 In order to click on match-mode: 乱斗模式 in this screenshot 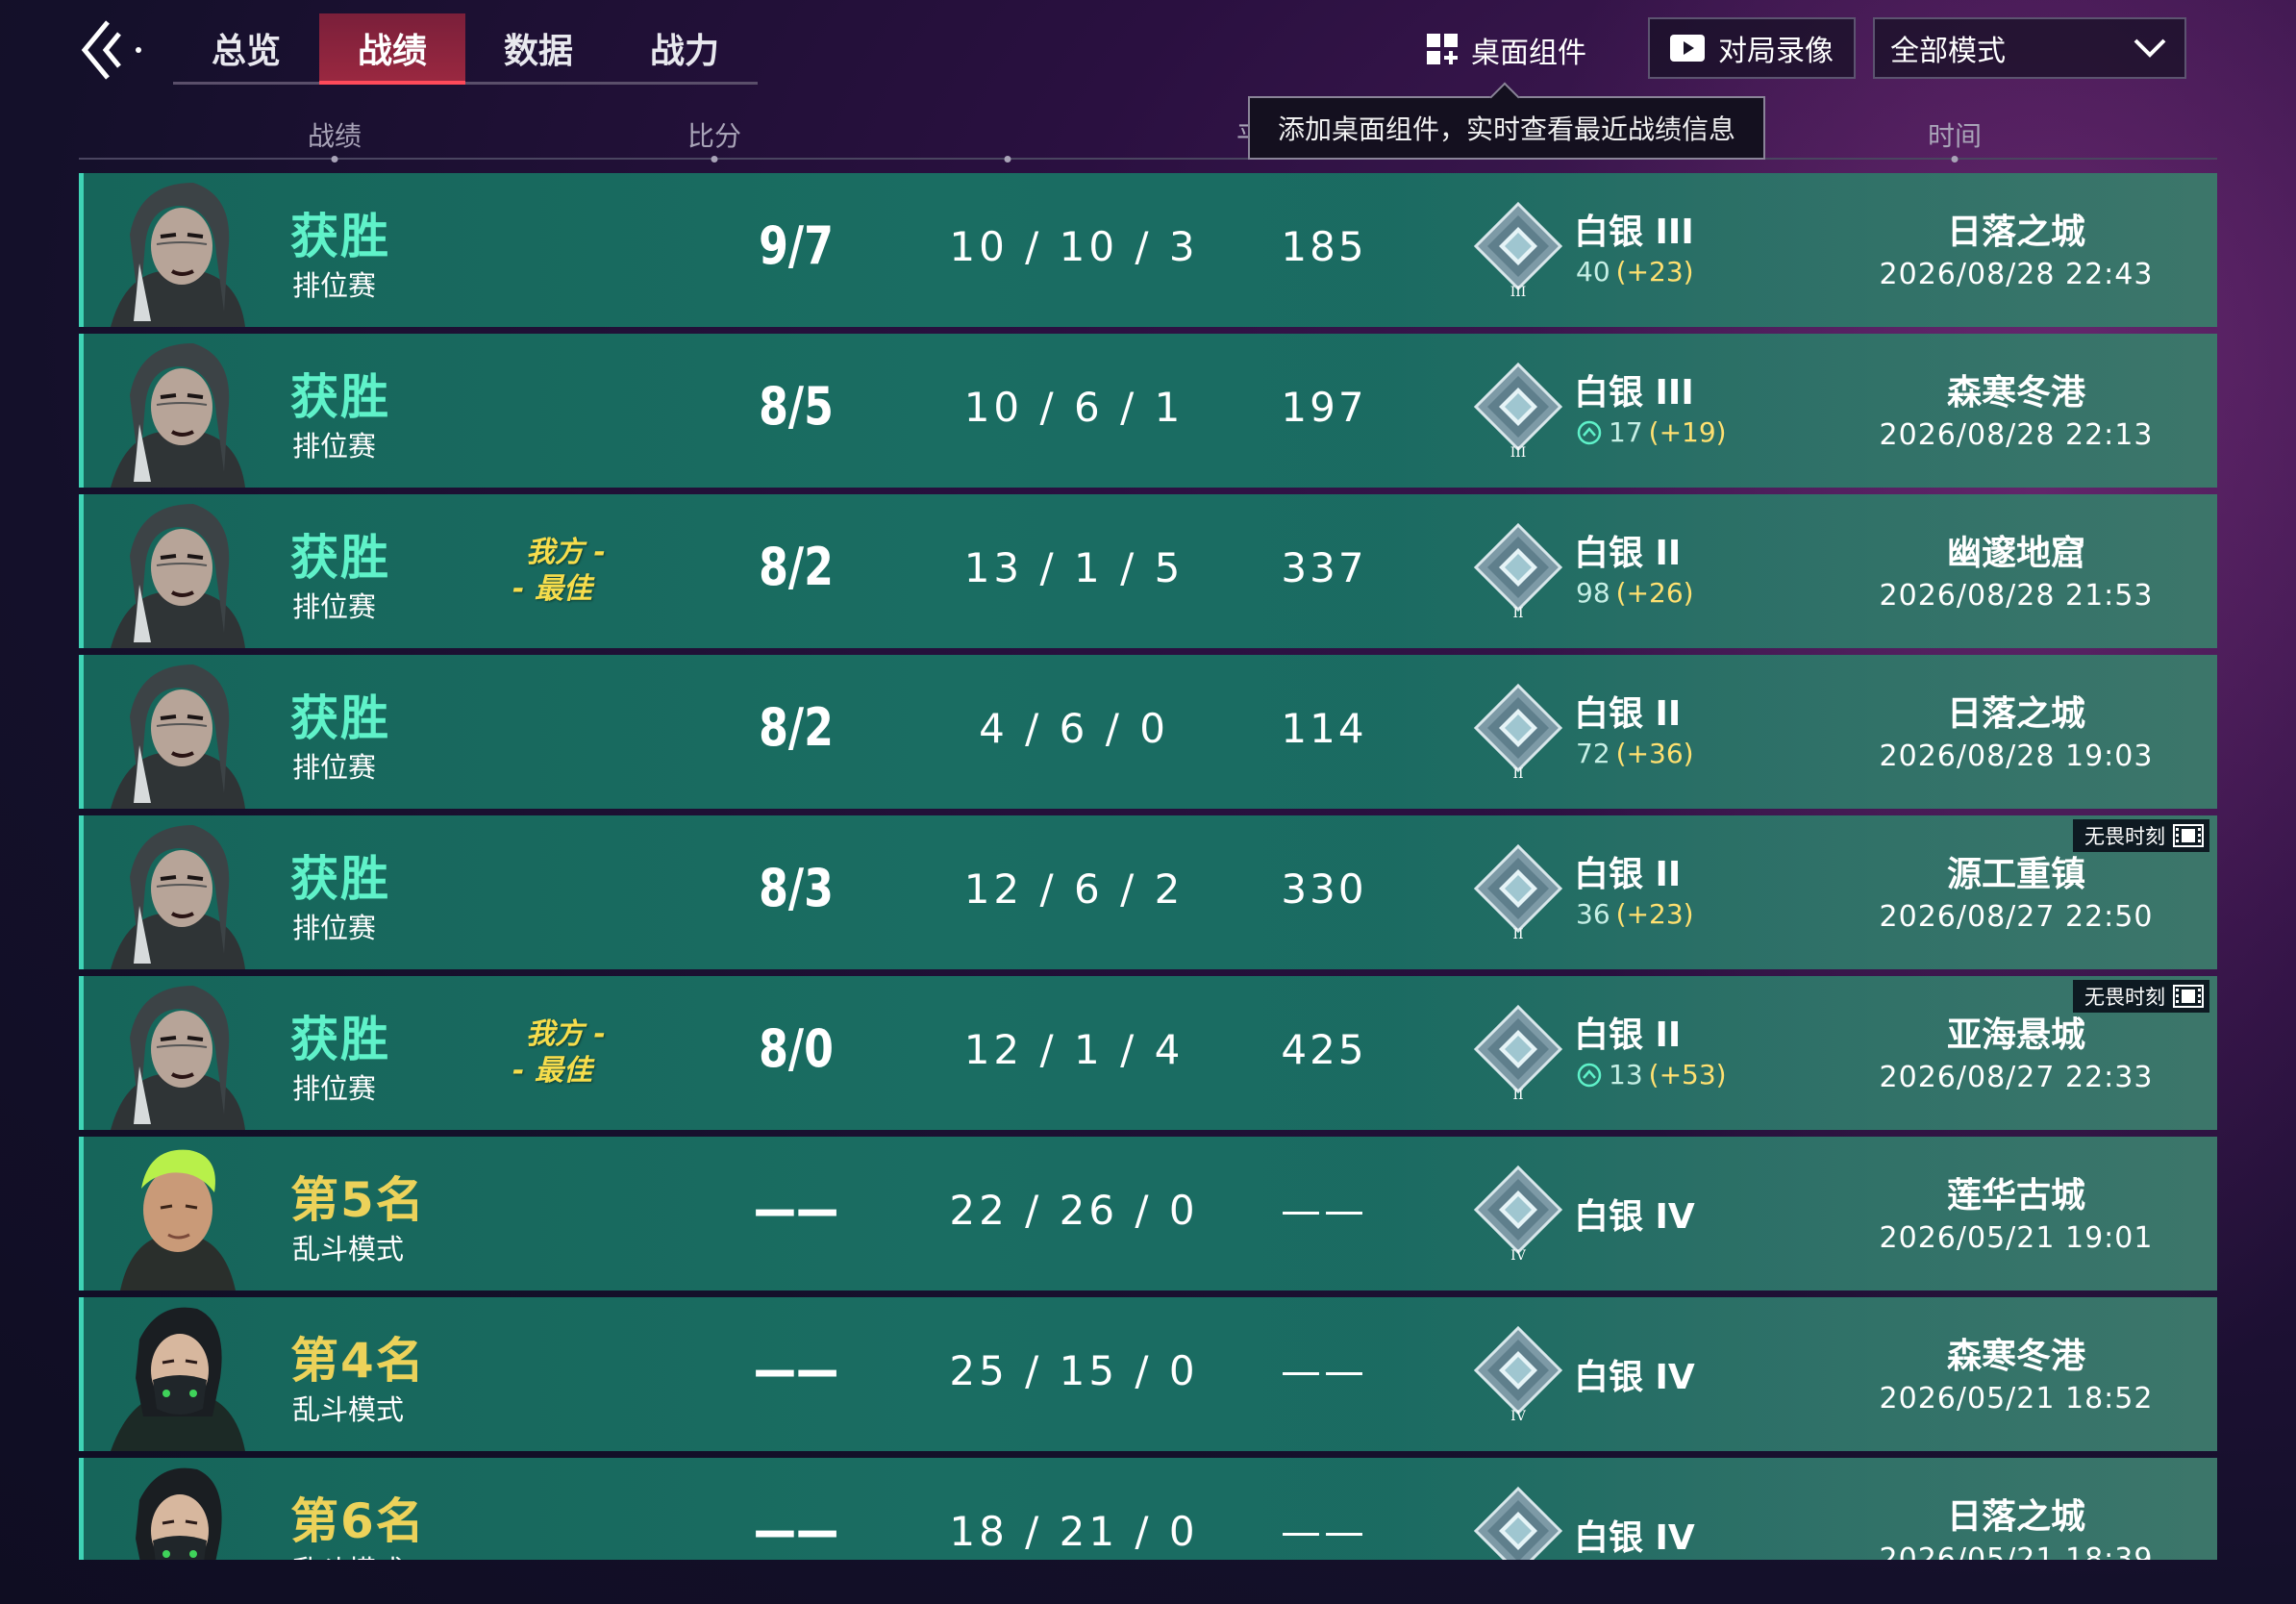, I will do `click(348, 1409)`.